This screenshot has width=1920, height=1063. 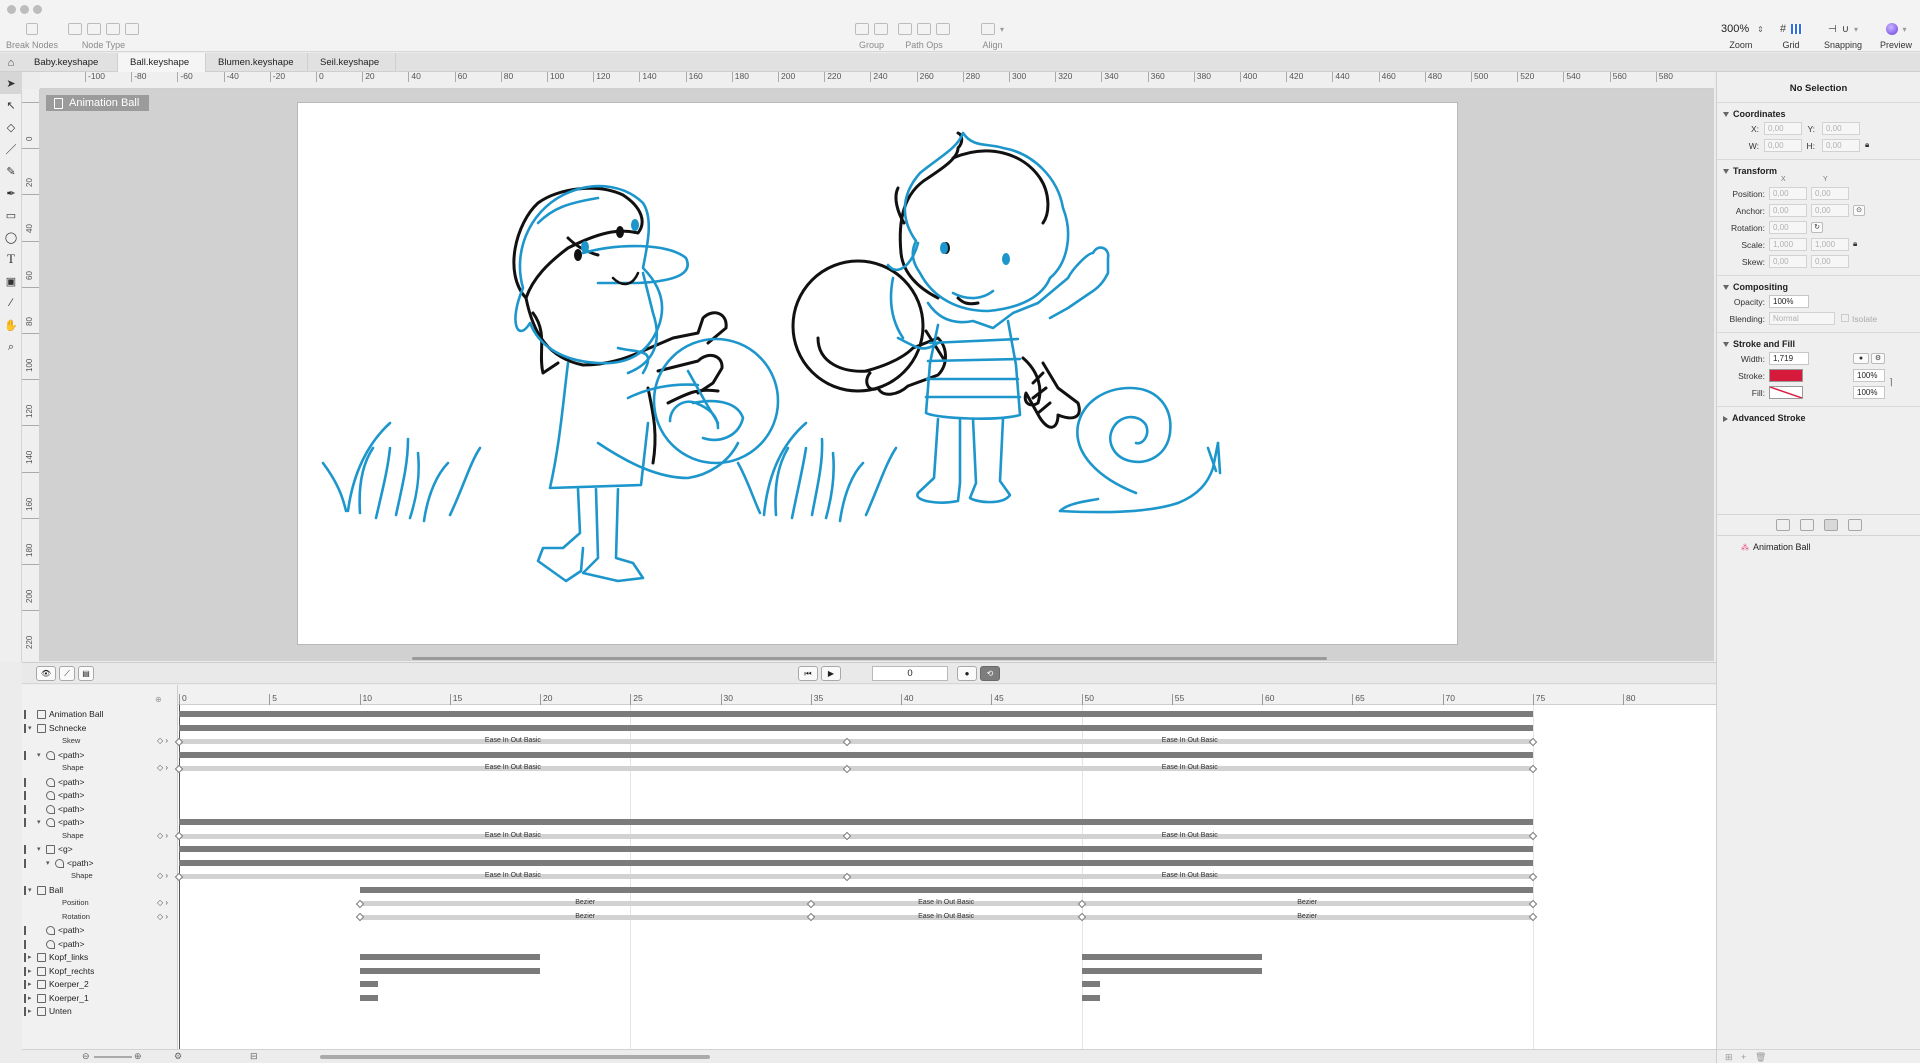 I want to click on timeline-layer-row: ▸ Kopf_rechts, so click(x=100, y=971).